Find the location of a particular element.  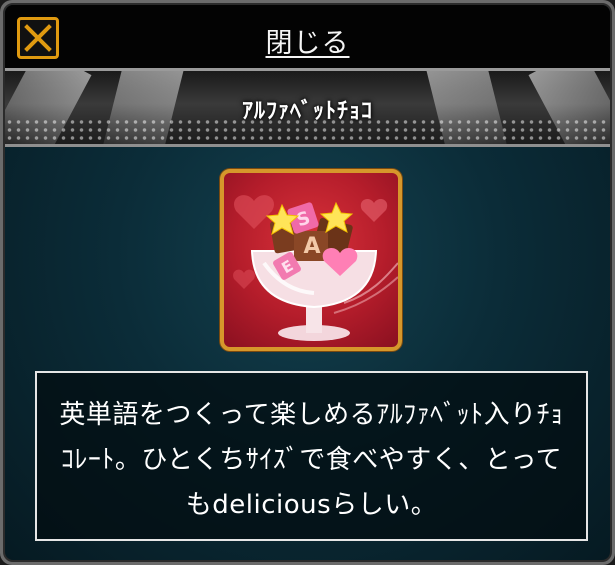

close-label-link: 閉じる is located at coordinates (307, 40).